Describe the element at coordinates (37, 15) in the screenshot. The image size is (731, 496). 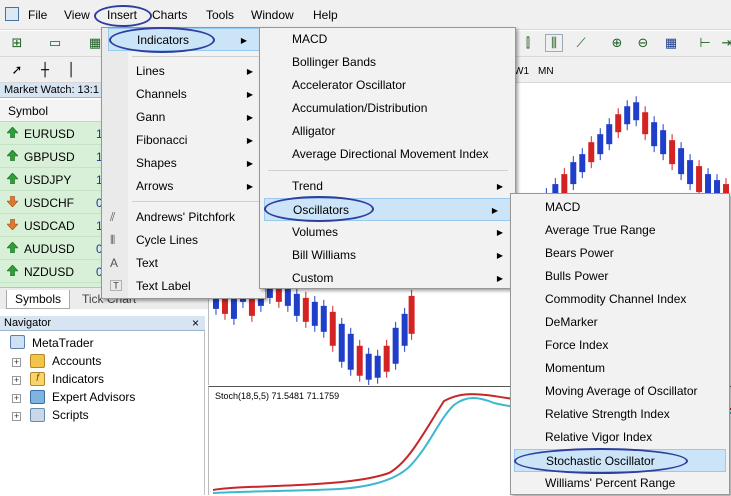
I see `menu-file: File` at that location.